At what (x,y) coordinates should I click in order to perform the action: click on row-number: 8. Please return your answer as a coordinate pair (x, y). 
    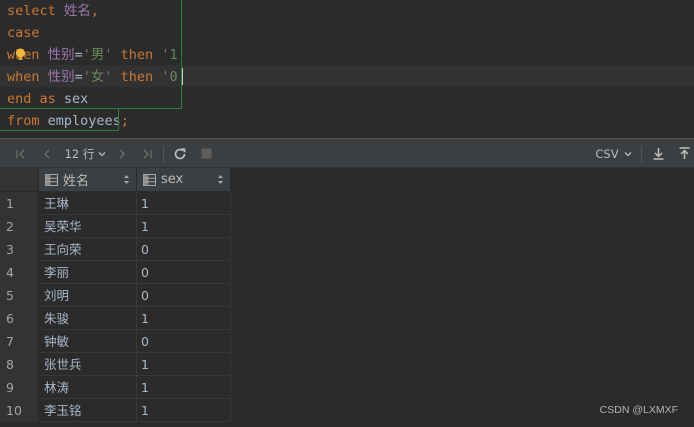
    Looking at the image, I should click on (19, 364).